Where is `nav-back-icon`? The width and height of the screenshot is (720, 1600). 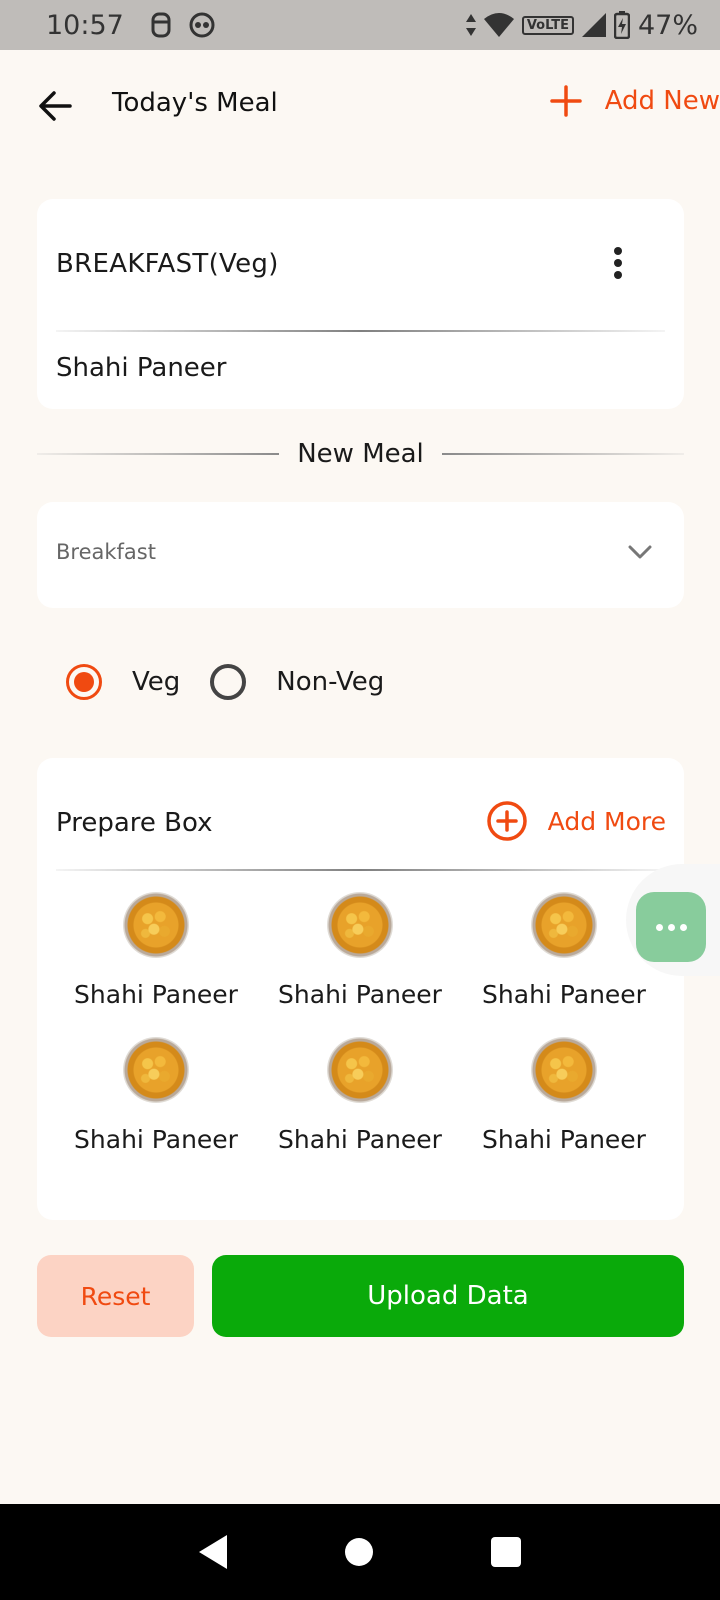 nav-back-icon is located at coordinates (213, 1552).